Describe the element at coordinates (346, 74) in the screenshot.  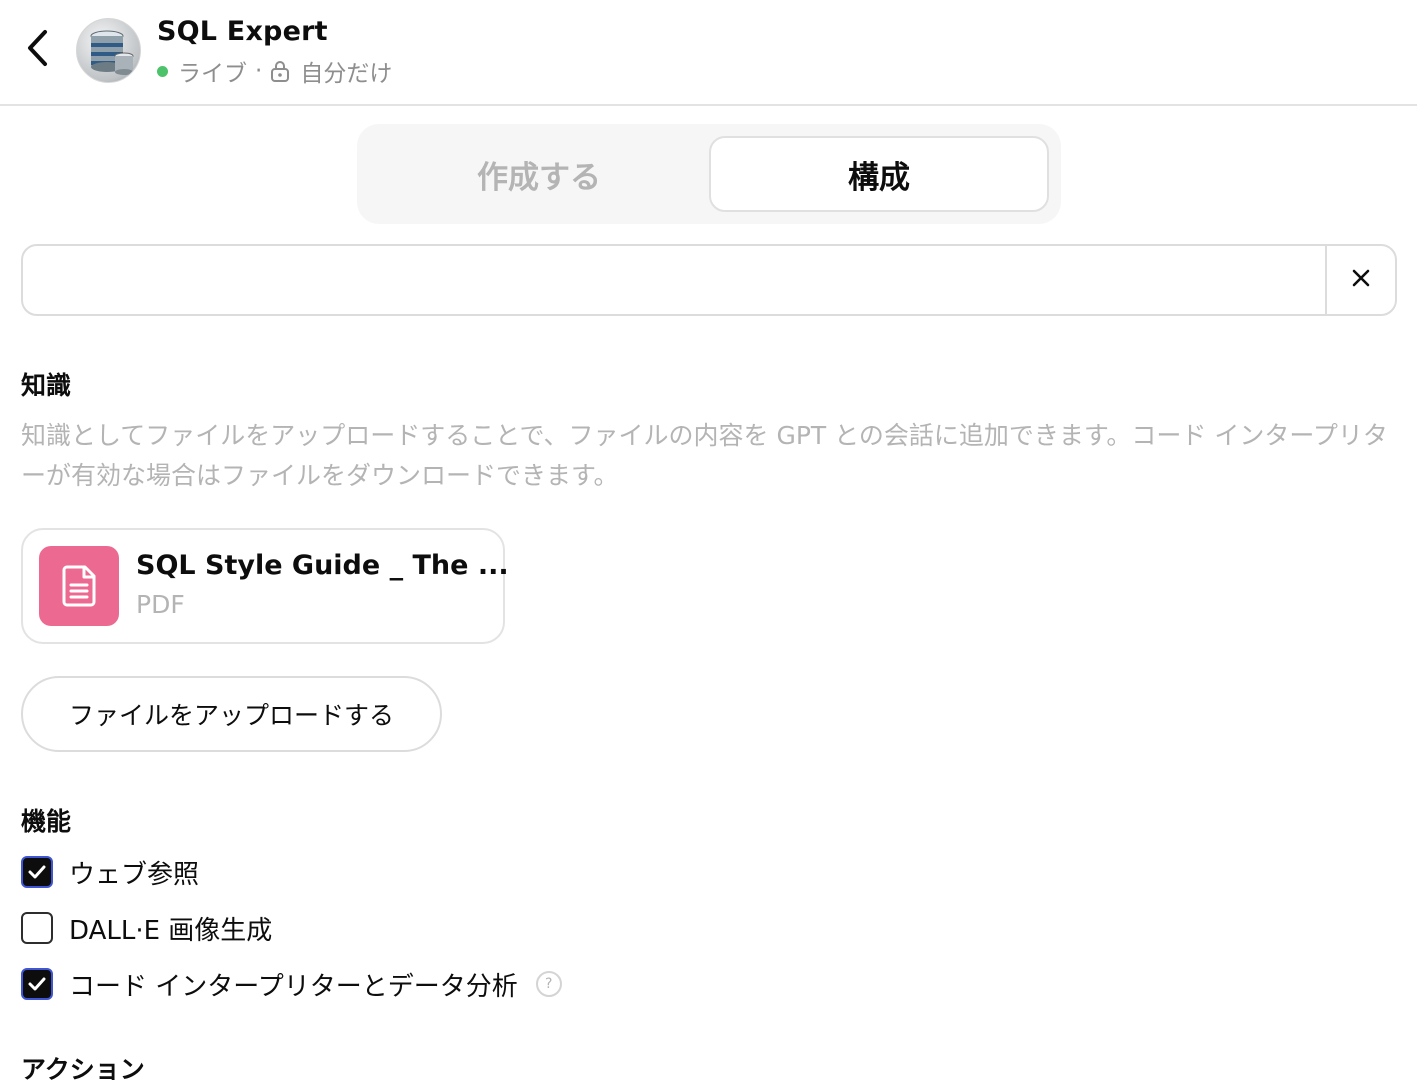
I see `visibility-label: 自分だけ` at that location.